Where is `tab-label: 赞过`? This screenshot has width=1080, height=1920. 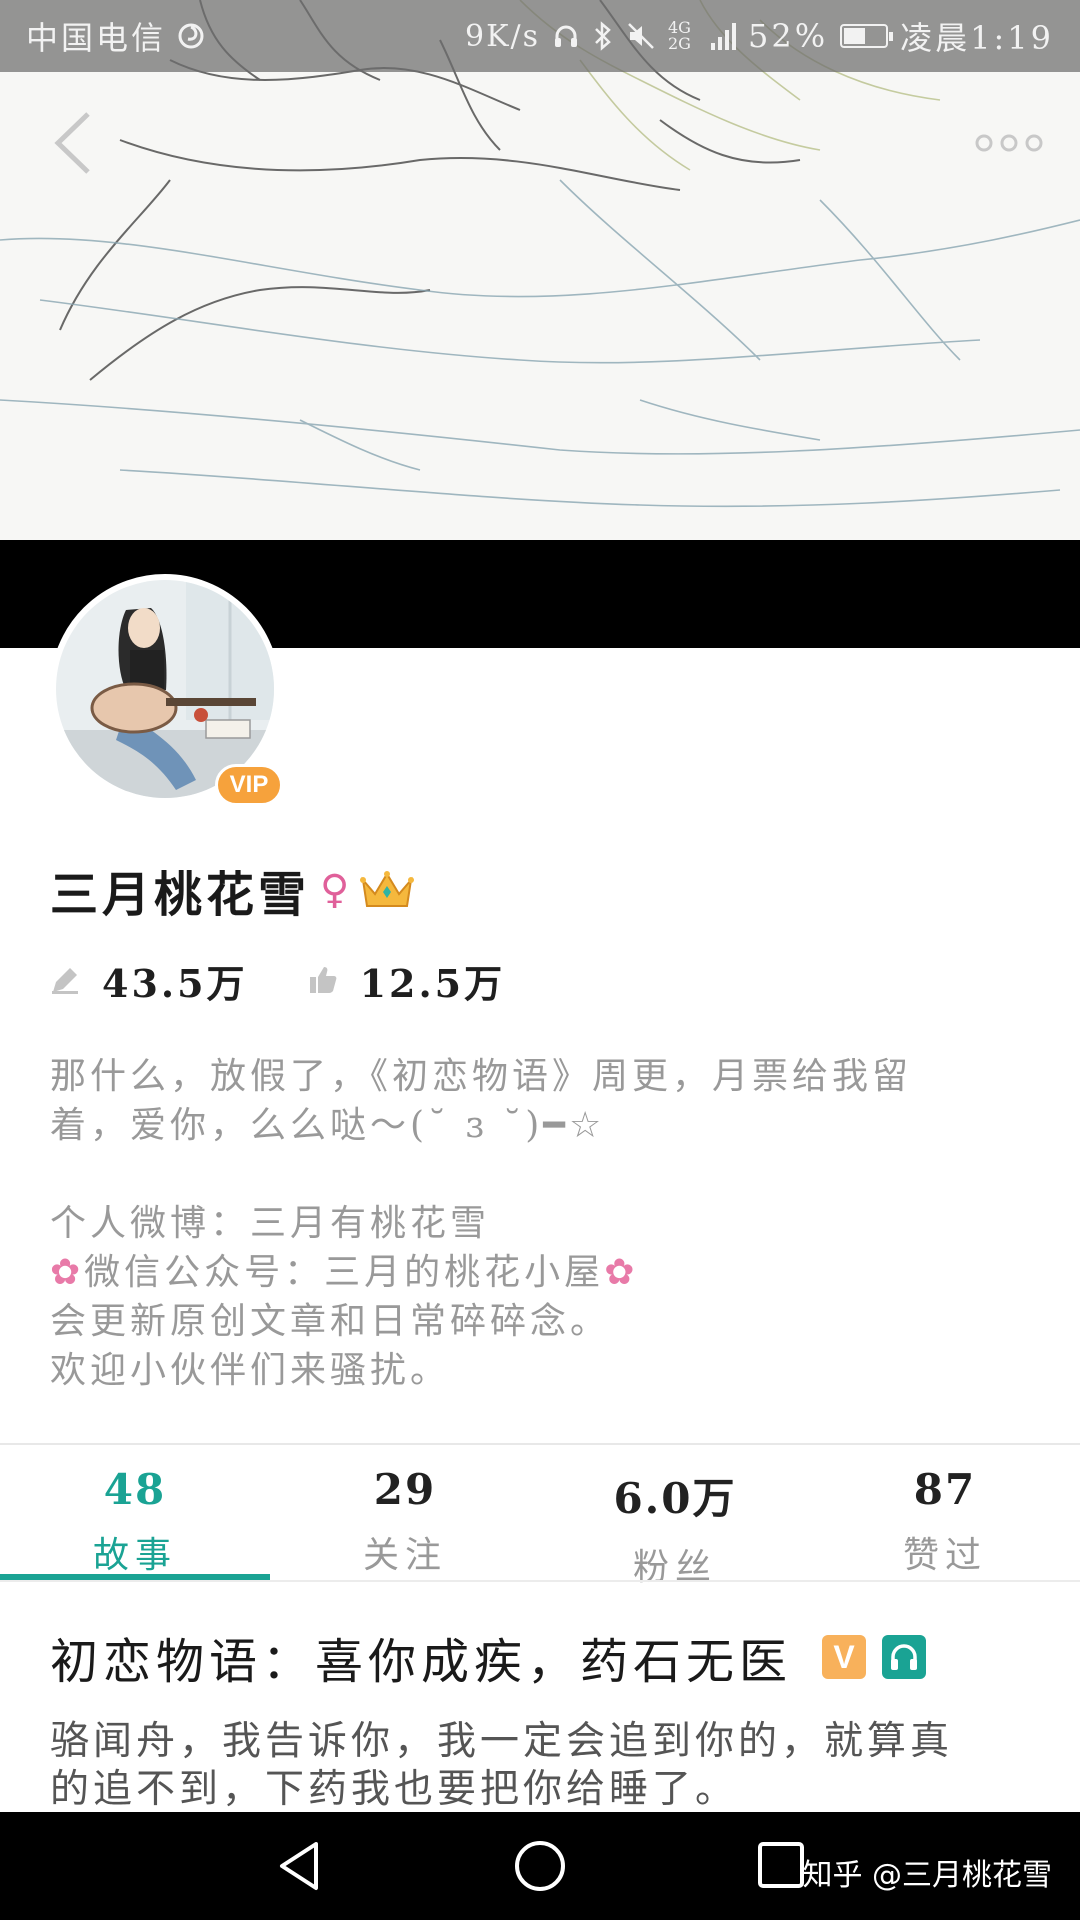
tab-label: 赞过 is located at coordinates (944, 1555).